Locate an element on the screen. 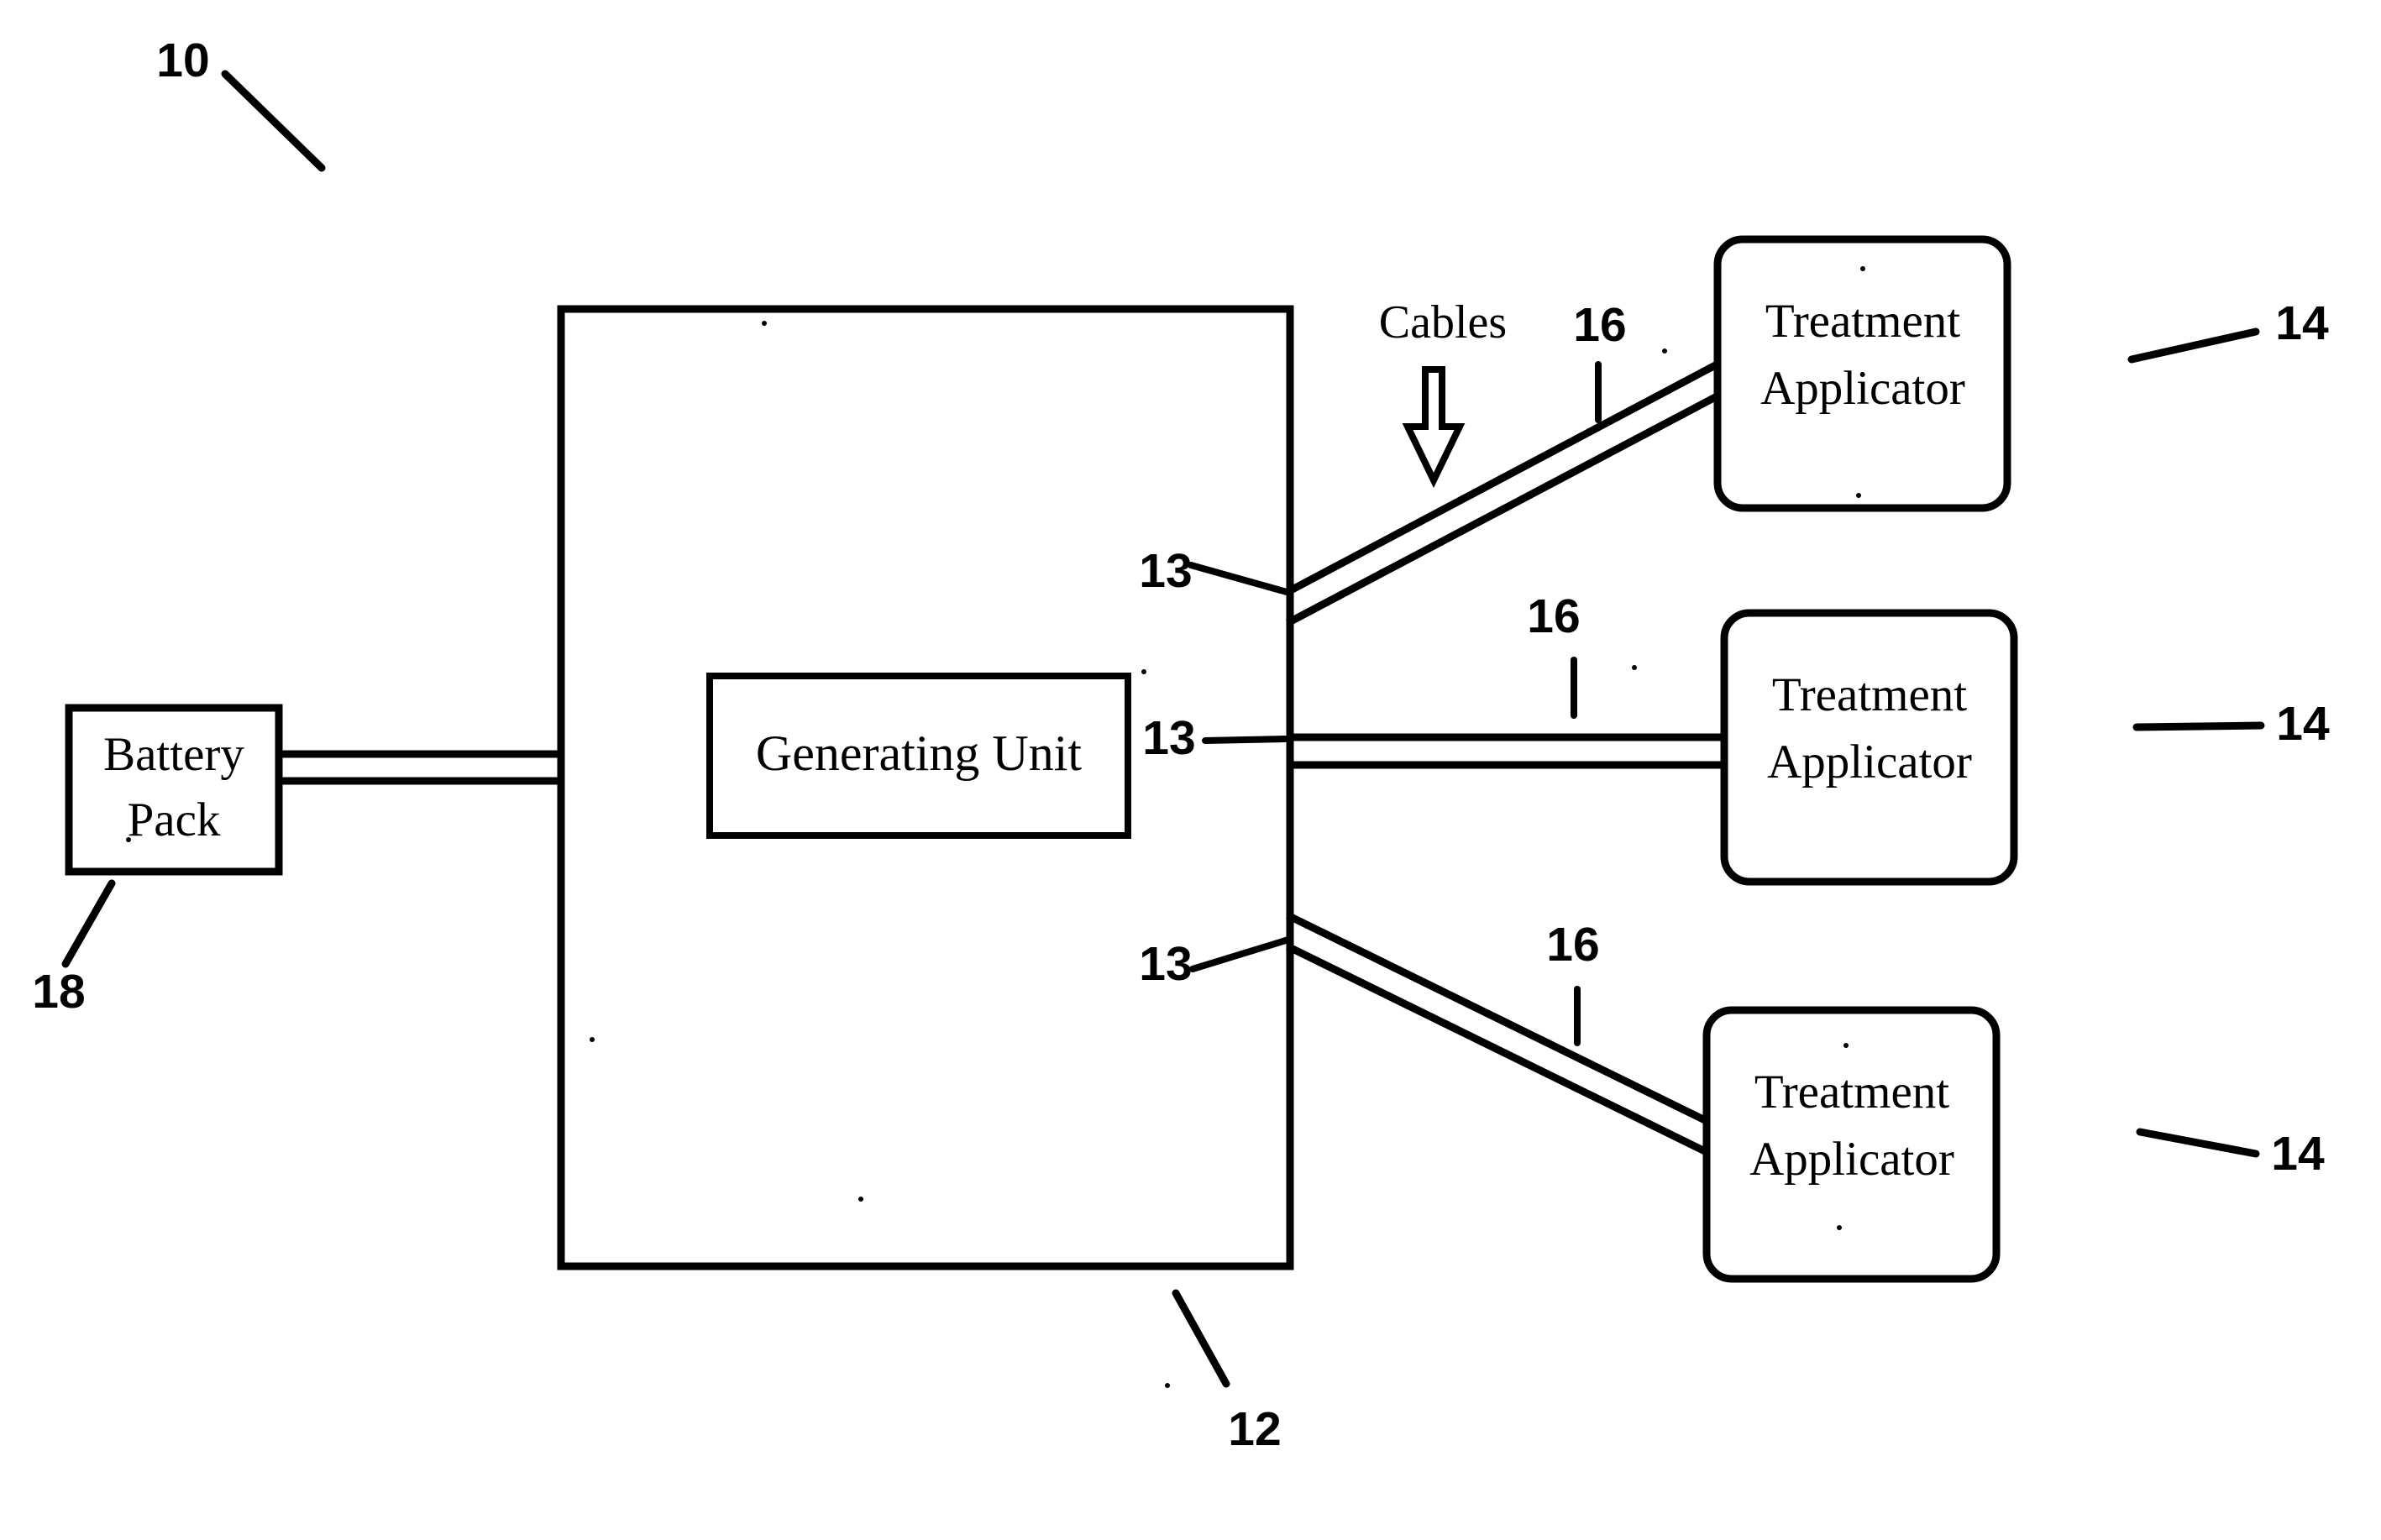  ref-12-group: 12 is located at coordinates (1227, 1372).